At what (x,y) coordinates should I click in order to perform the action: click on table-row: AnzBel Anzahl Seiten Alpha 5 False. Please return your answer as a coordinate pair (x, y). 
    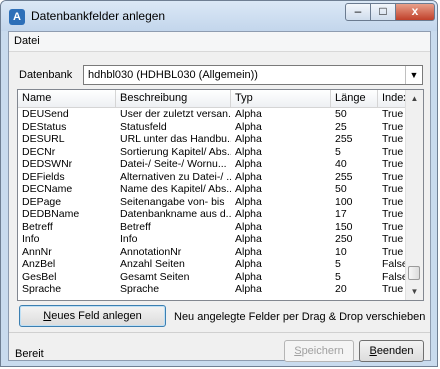
    Looking at the image, I should click on (213, 264).